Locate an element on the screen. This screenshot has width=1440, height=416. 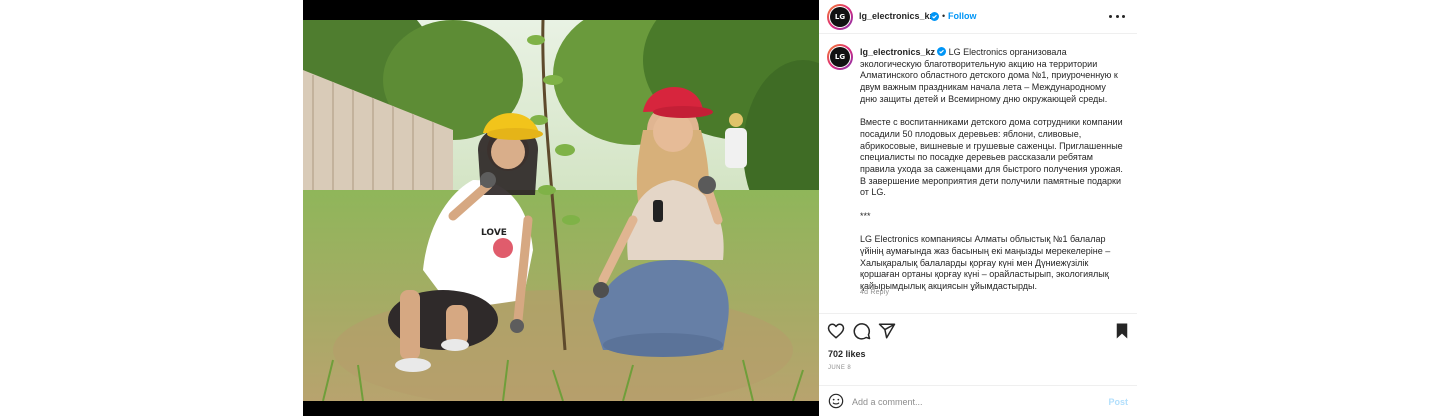
emoji-icon is located at coordinates (836, 401).